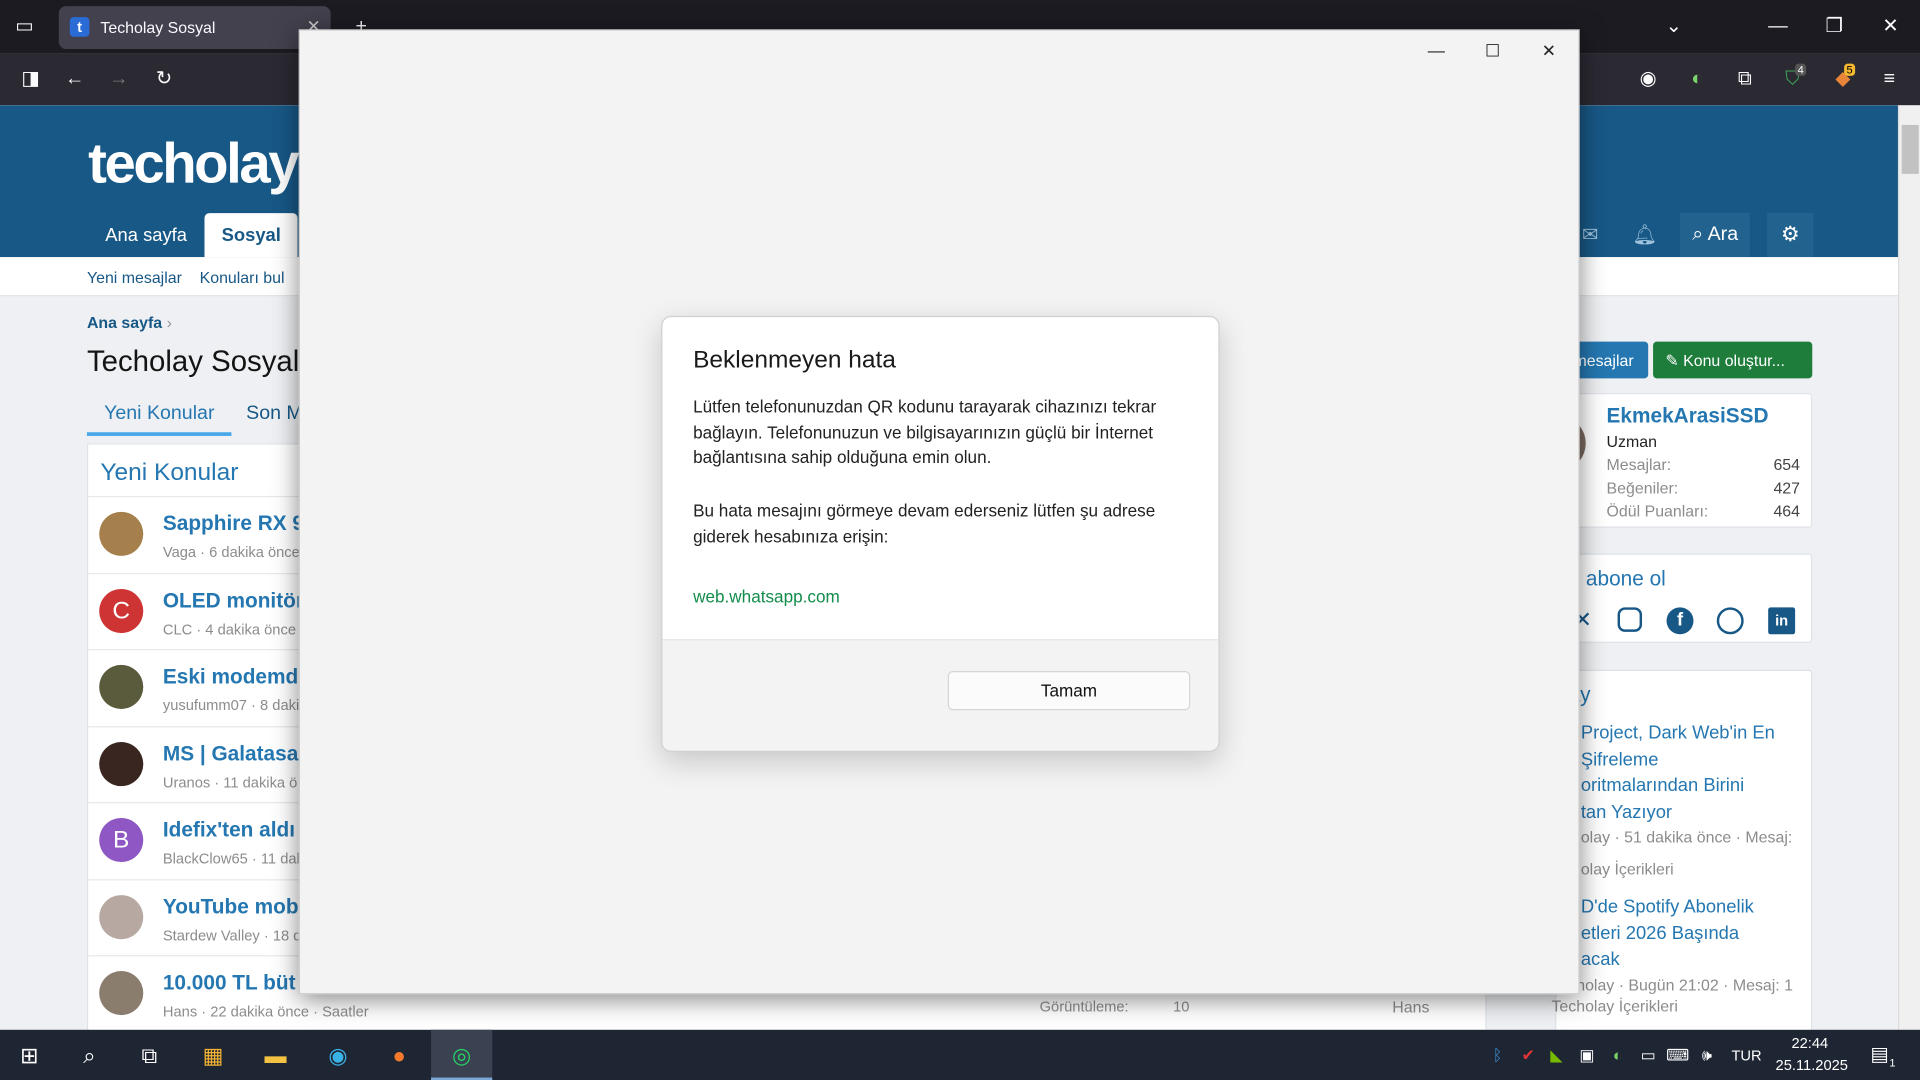 The width and height of the screenshot is (1920, 1080). I want to click on thread-title: Sapphire RX 9, so click(233, 524).